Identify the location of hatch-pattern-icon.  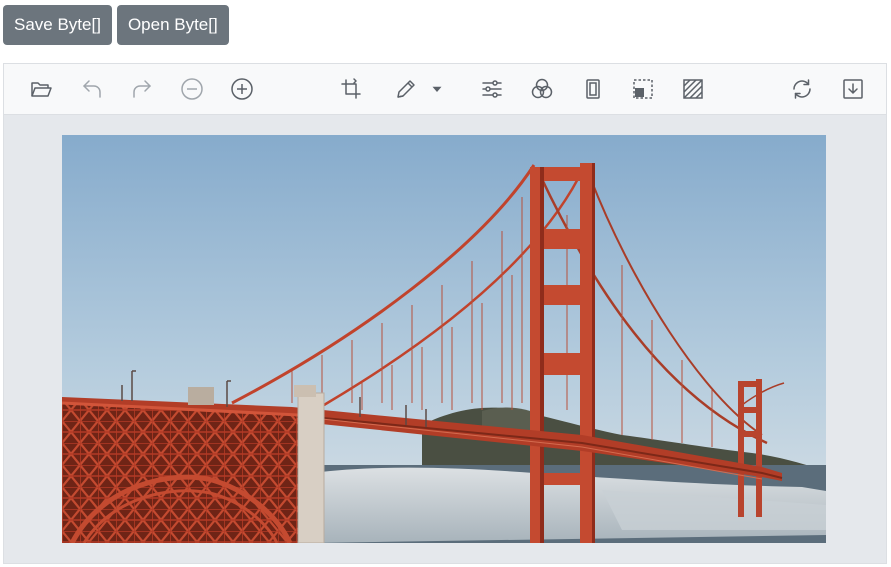
(693, 89).